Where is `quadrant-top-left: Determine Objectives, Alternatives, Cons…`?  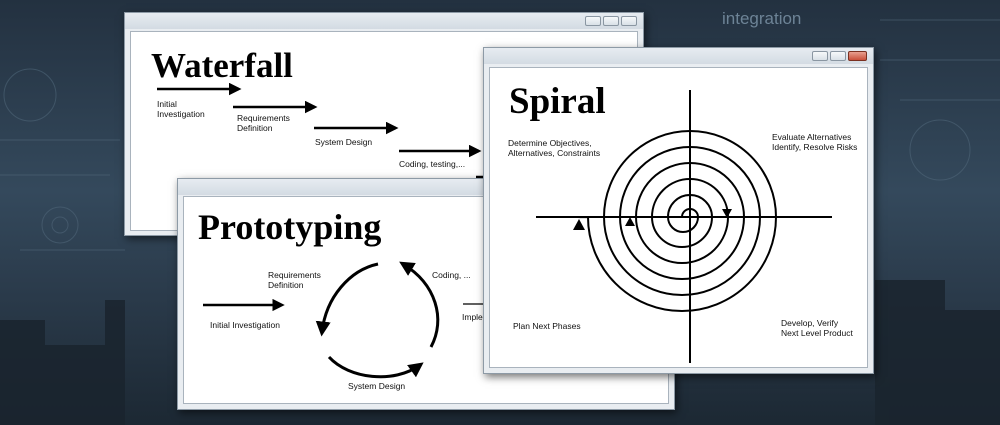 quadrant-top-left: Determine Objectives, Alternatives, Cons… is located at coordinates (554, 148).